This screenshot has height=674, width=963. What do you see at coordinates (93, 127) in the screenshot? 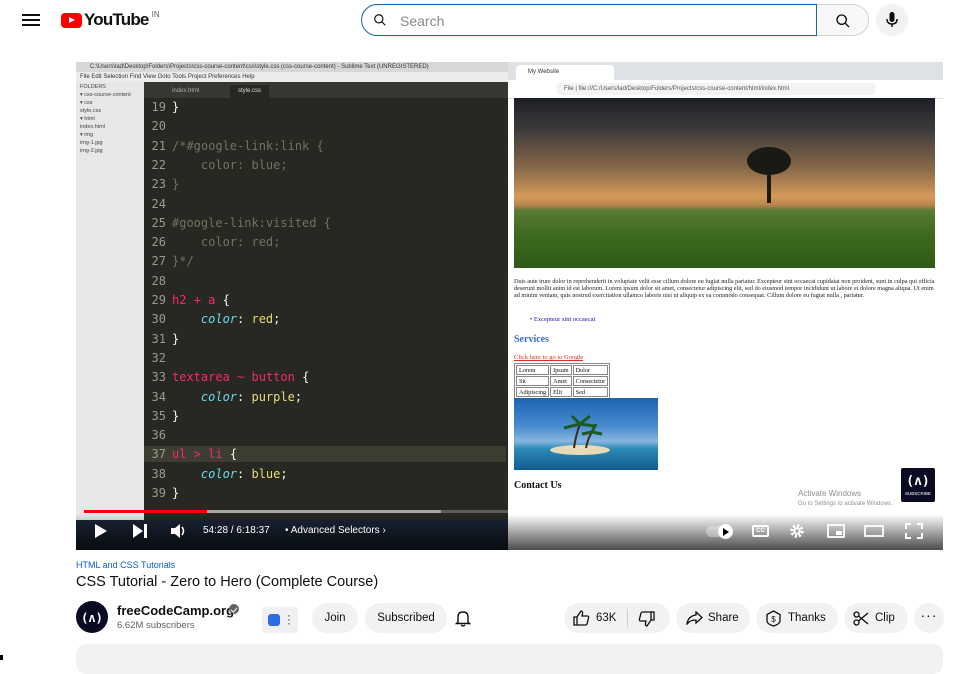
I see `editor-sidebar-item: index.html` at bounding box center [93, 127].